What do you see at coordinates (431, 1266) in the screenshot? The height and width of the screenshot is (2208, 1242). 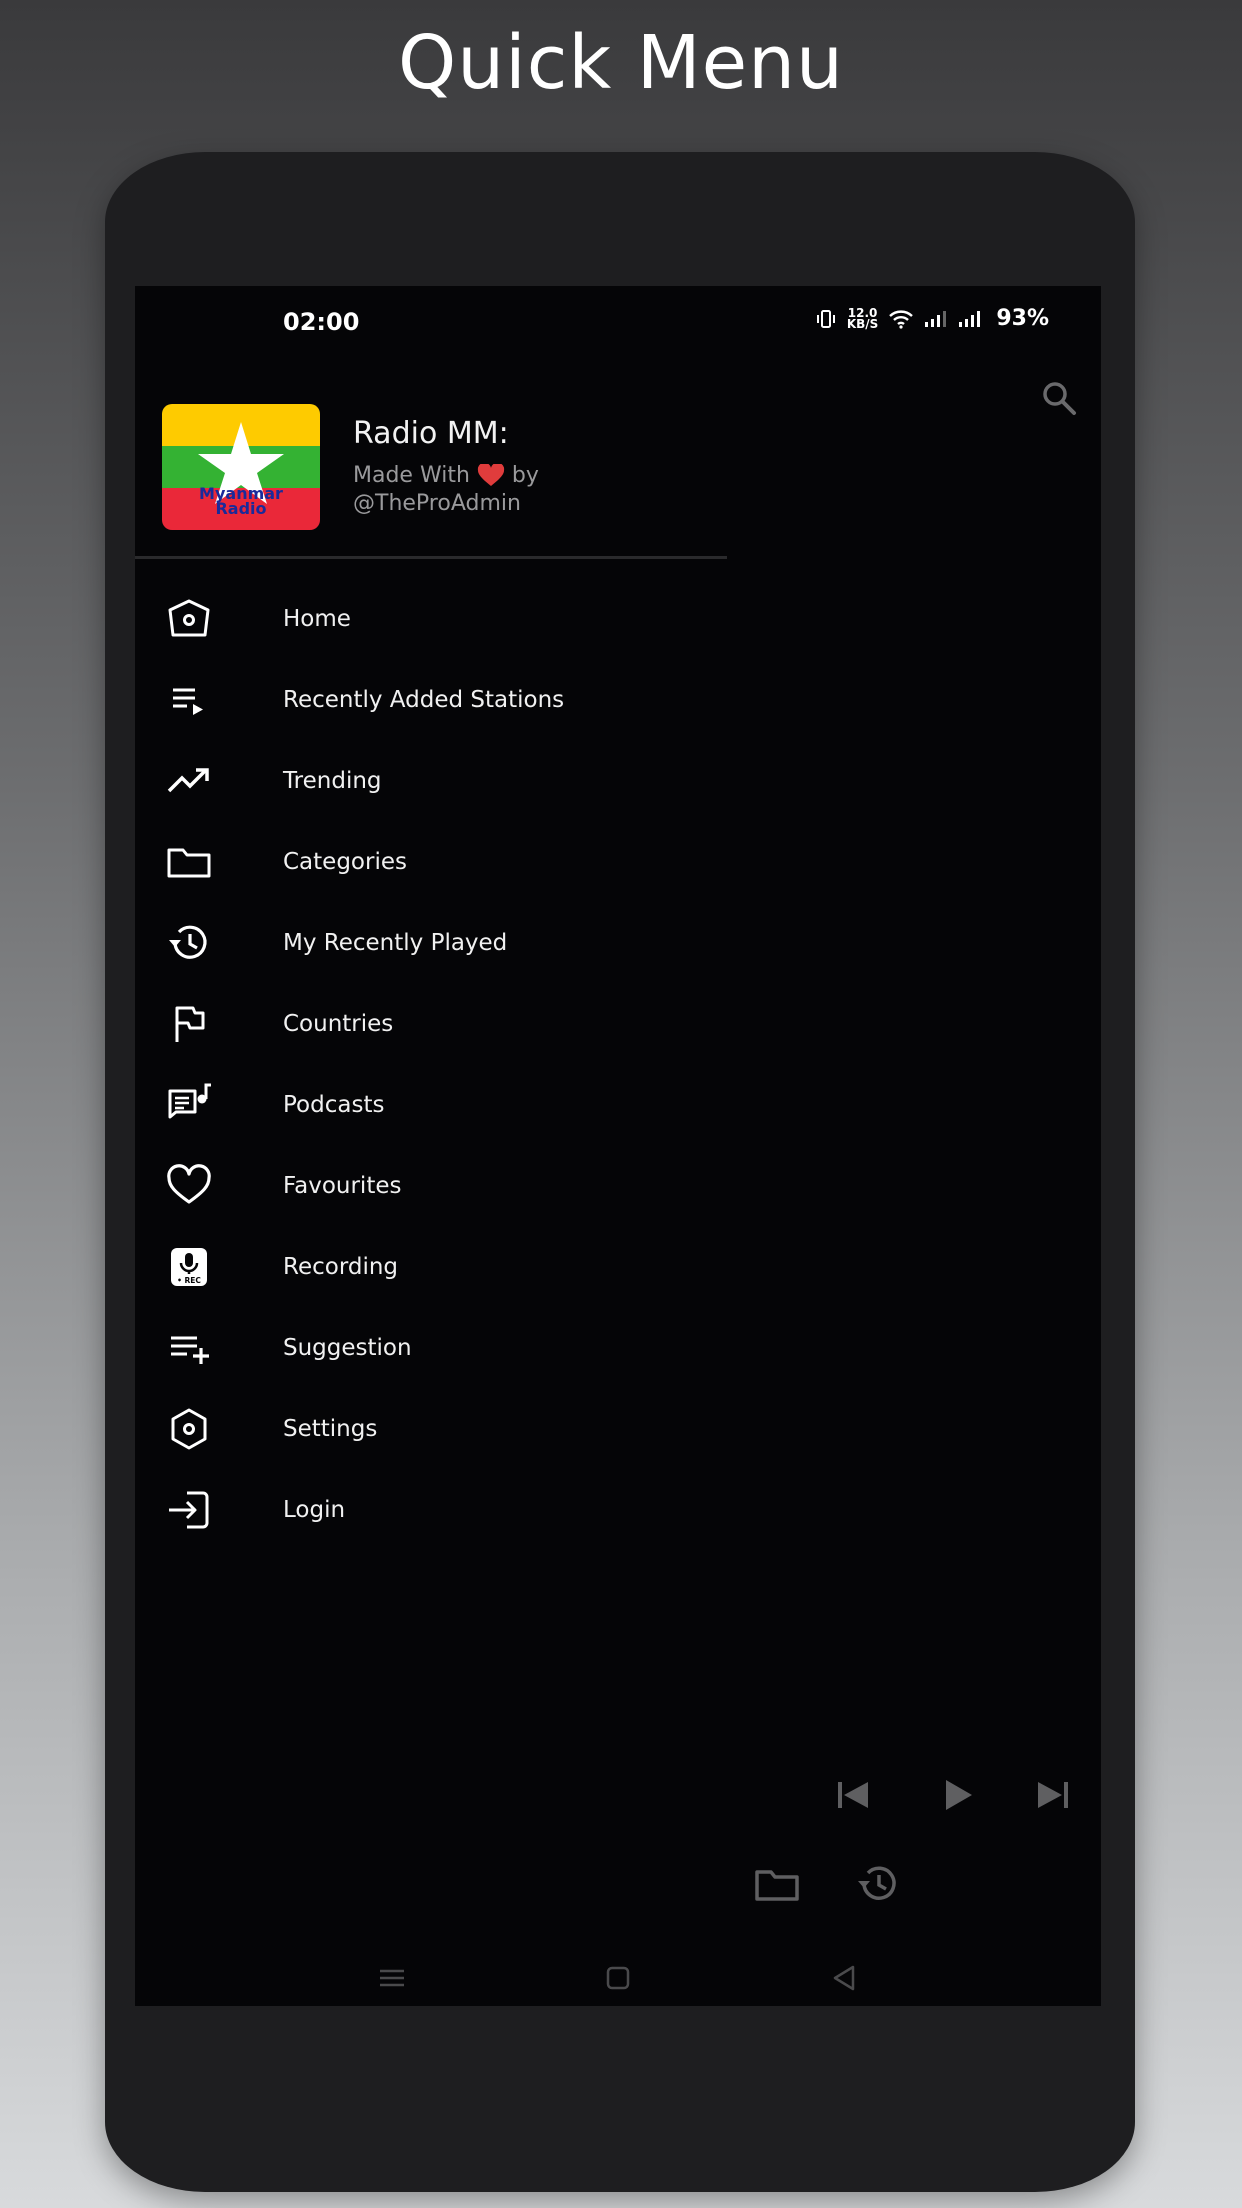 I see `menu-item-recording: • REC Recording` at bounding box center [431, 1266].